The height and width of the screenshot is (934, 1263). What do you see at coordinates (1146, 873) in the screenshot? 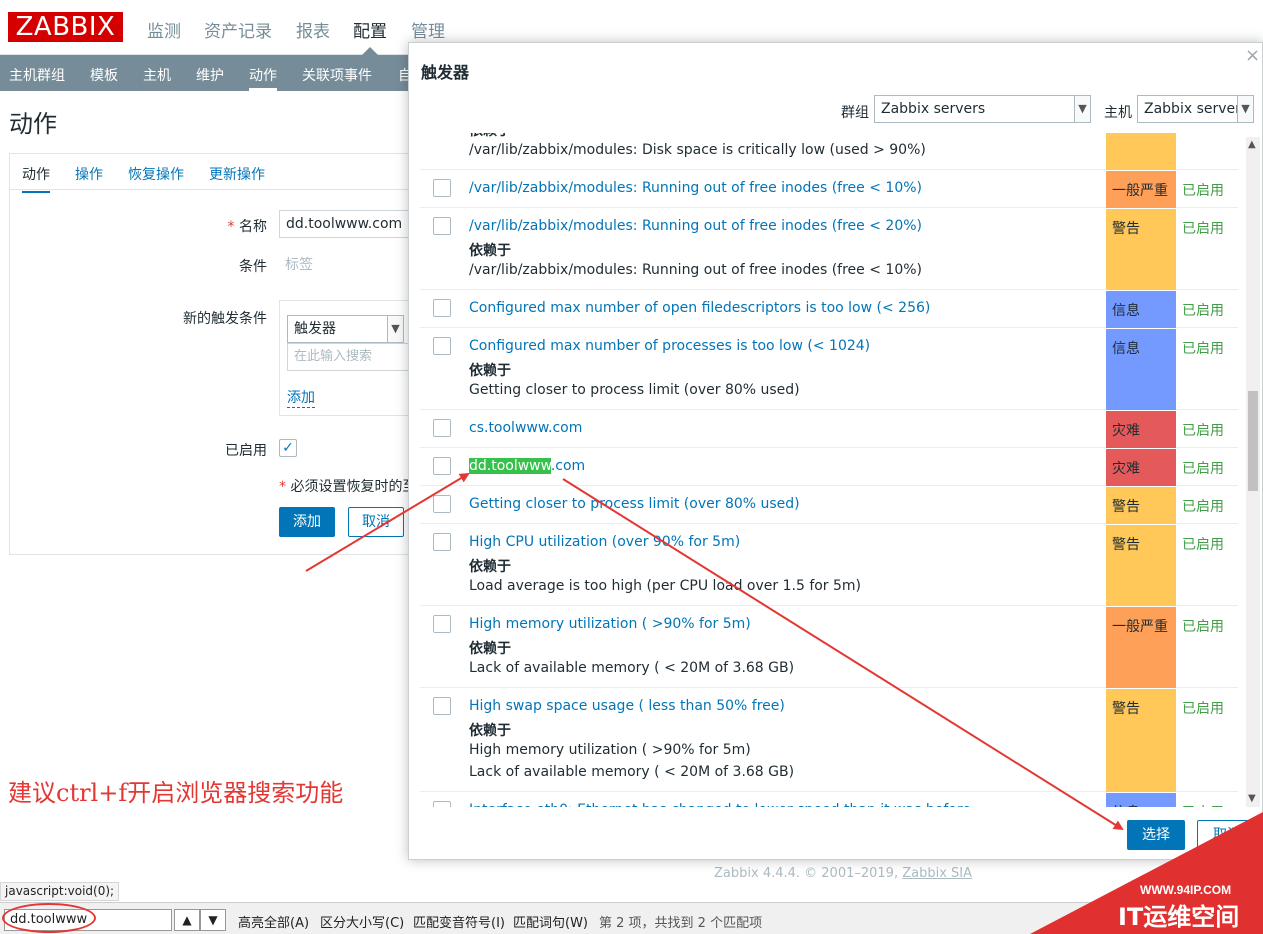
I see `watermark: WWW.94IP.COM IT运维空间` at bounding box center [1146, 873].